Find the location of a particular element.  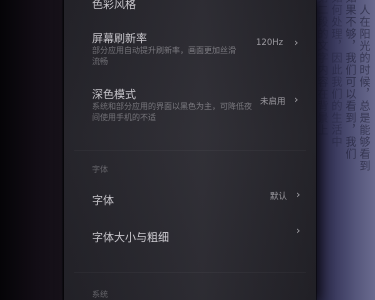

setting-description: 系统和部分应用的界面以黑色为主，可降低夜间使用手机的不适 is located at coordinates (172, 112).